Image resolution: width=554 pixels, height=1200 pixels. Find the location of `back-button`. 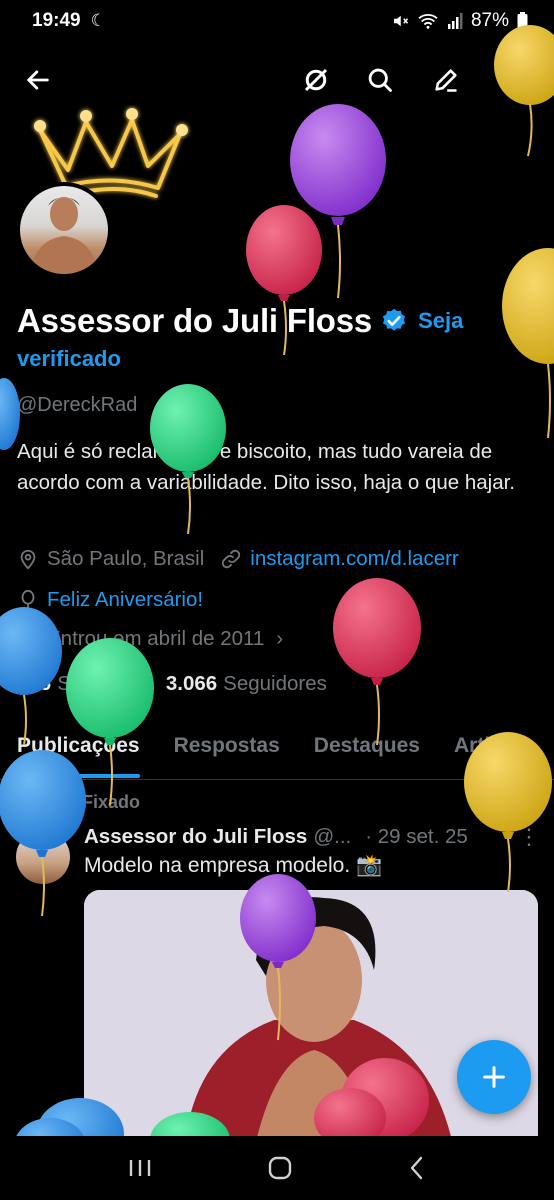

back-button is located at coordinates (38, 80).